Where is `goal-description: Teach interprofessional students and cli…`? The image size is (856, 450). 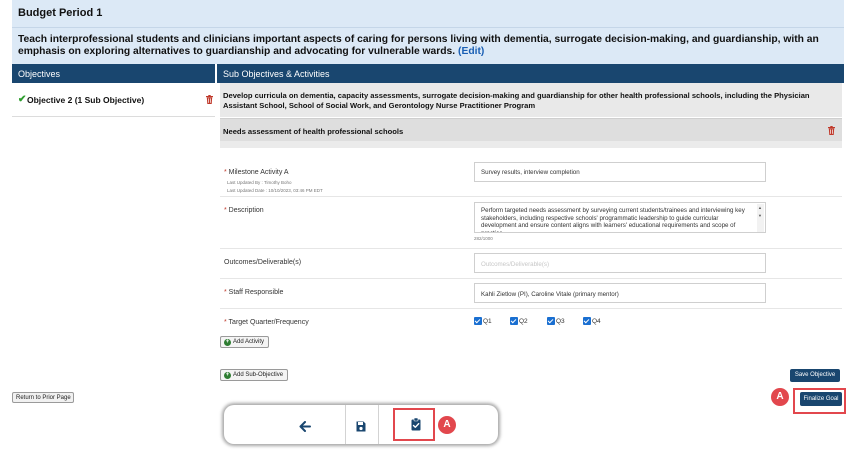 goal-description: Teach interprofessional students and cli… is located at coordinates (428, 46).